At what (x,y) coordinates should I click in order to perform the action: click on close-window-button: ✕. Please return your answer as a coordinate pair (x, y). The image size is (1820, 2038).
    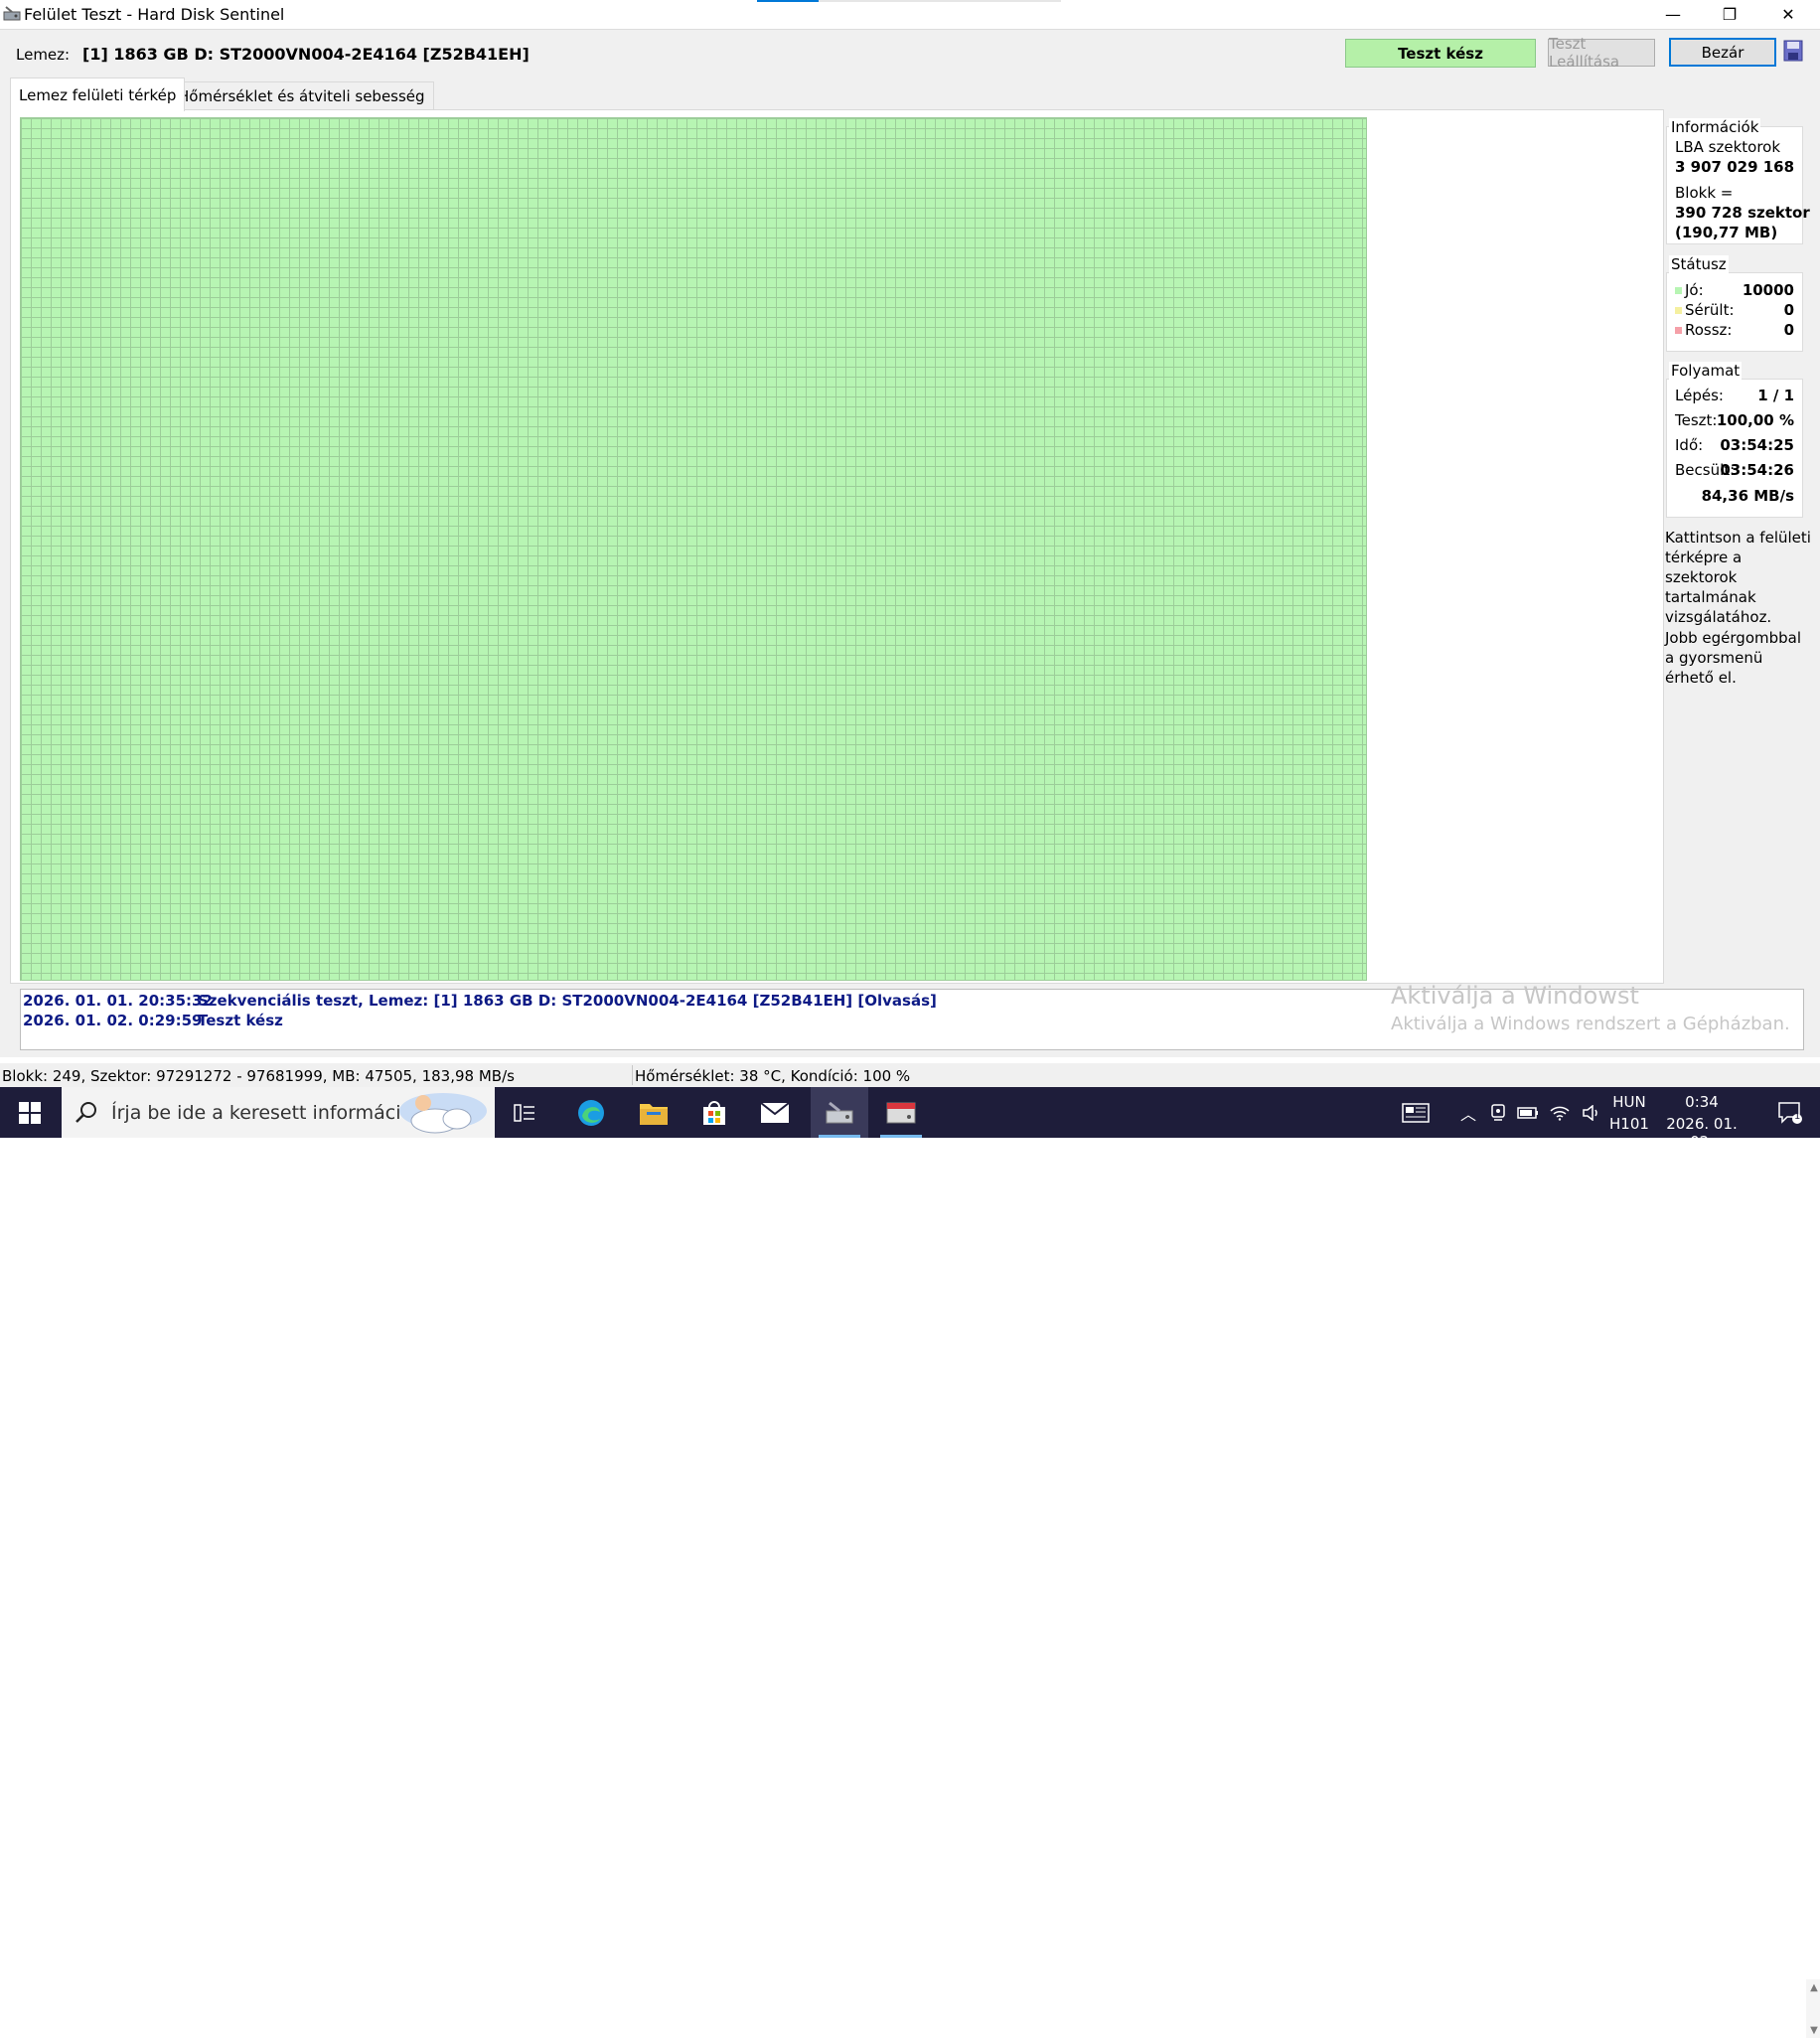
    Looking at the image, I should click on (1788, 14).